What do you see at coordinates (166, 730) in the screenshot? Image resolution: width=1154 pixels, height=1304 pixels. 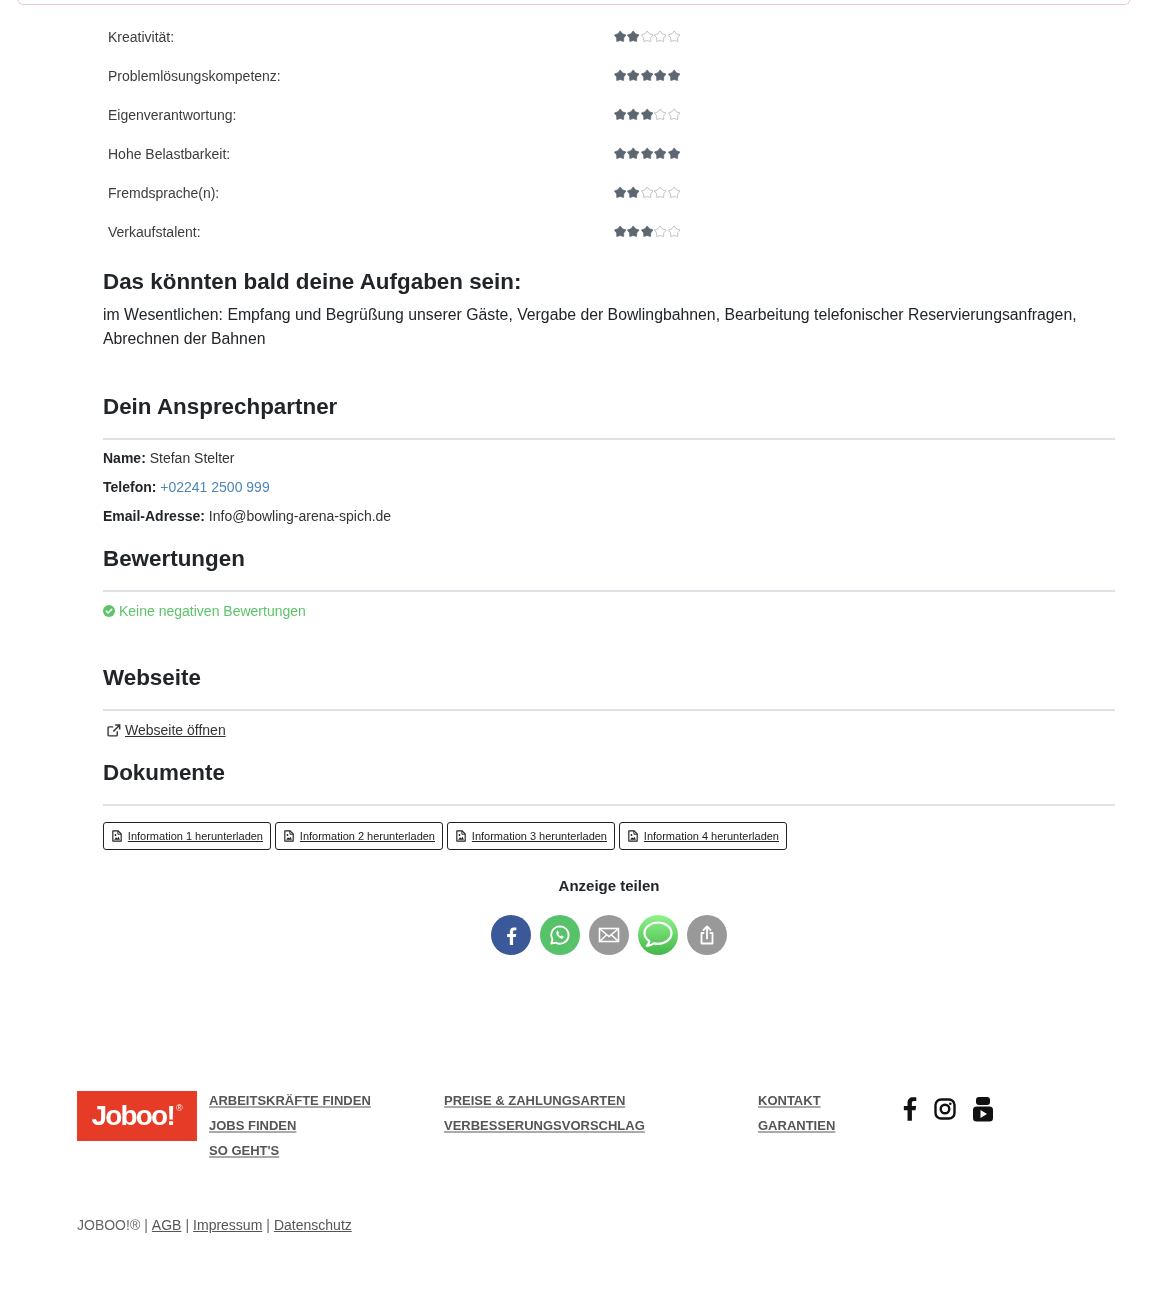 I see `website-link: Webseite öffnen` at bounding box center [166, 730].